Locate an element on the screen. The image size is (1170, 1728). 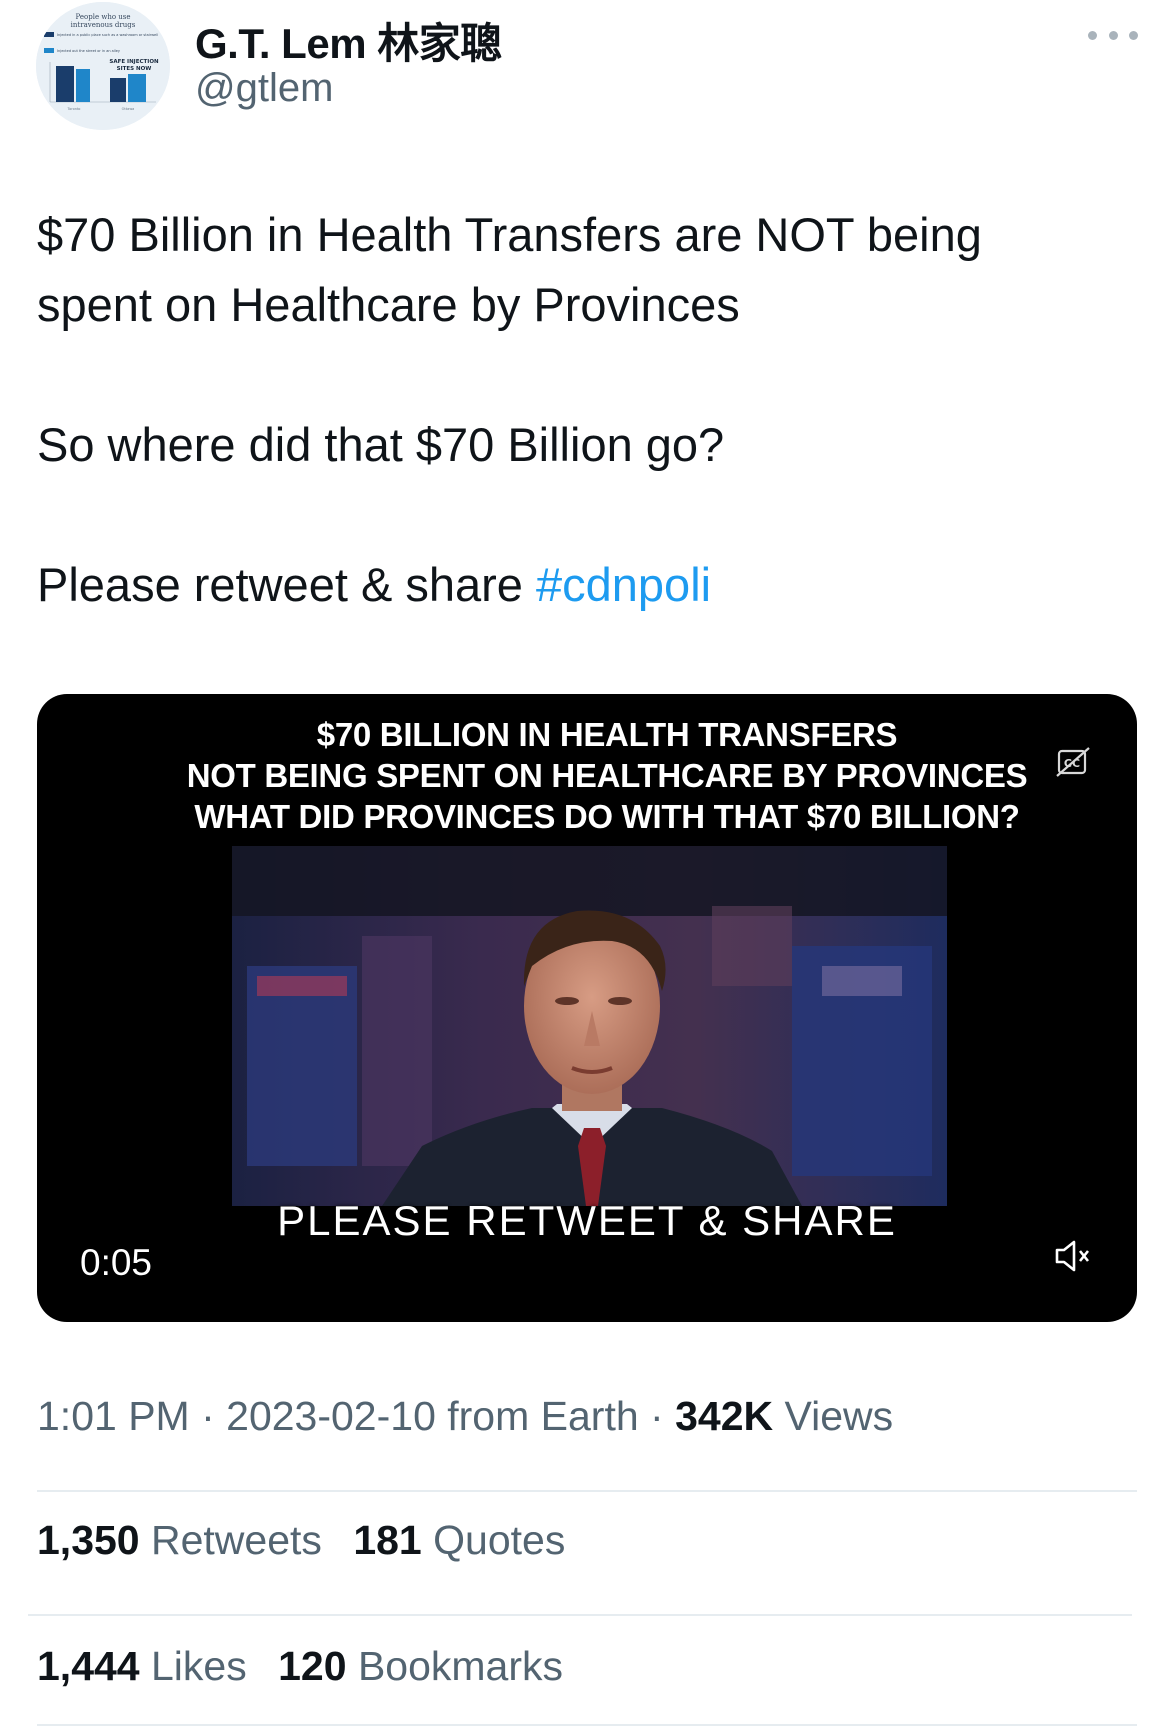
tweet-line-text: Please retweet & share is located at coordinates (286, 584).